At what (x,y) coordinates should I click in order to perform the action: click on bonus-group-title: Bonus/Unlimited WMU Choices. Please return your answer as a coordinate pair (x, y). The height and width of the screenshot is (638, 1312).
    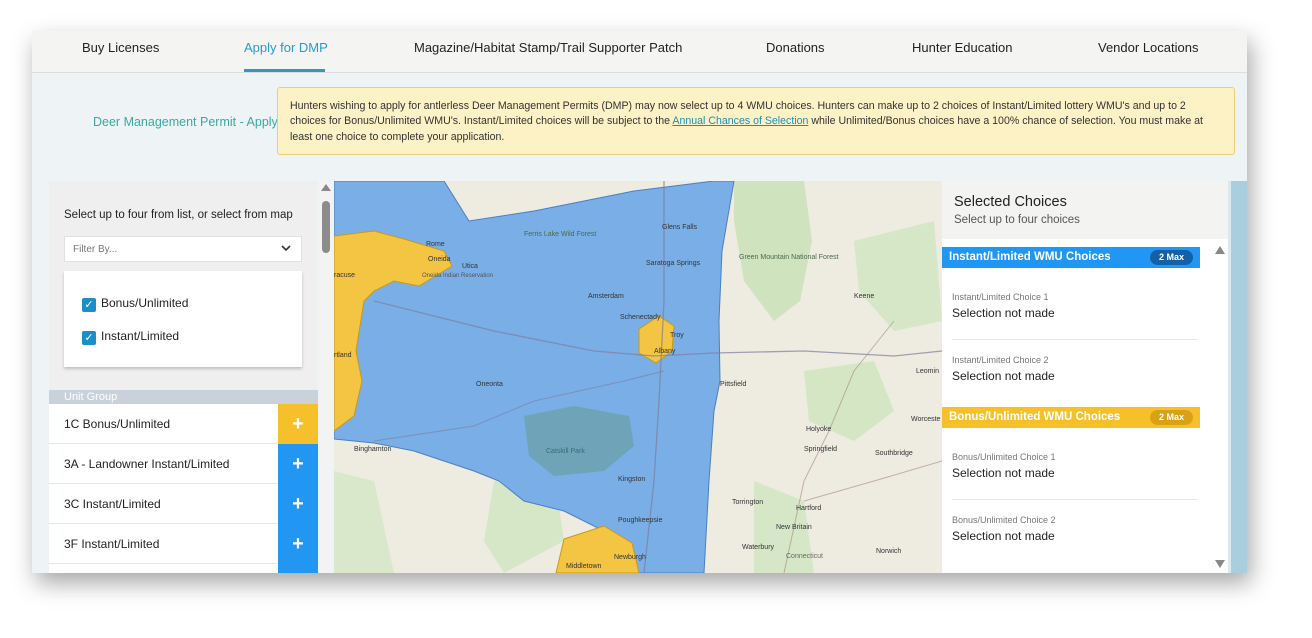
    Looking at the image, I should click on (1035, 417).